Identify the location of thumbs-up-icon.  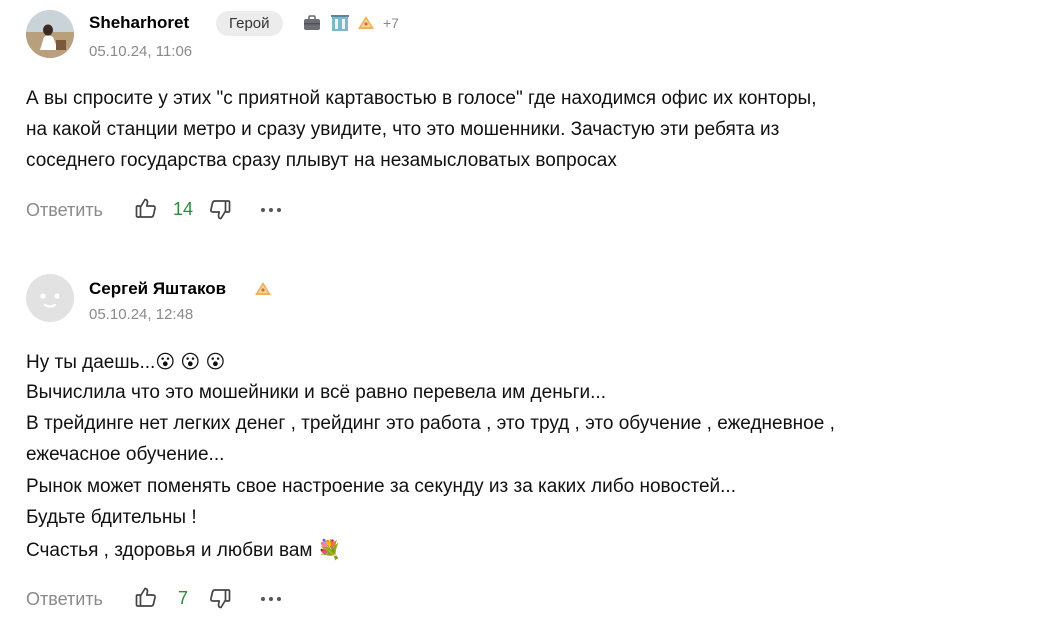
(146, 597).